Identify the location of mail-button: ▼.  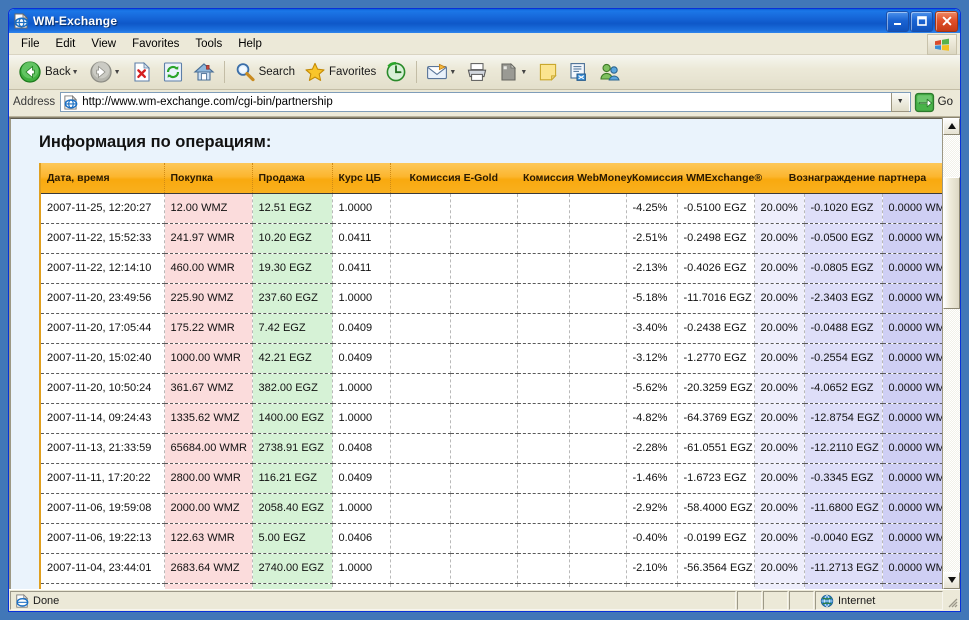
(441, 72).